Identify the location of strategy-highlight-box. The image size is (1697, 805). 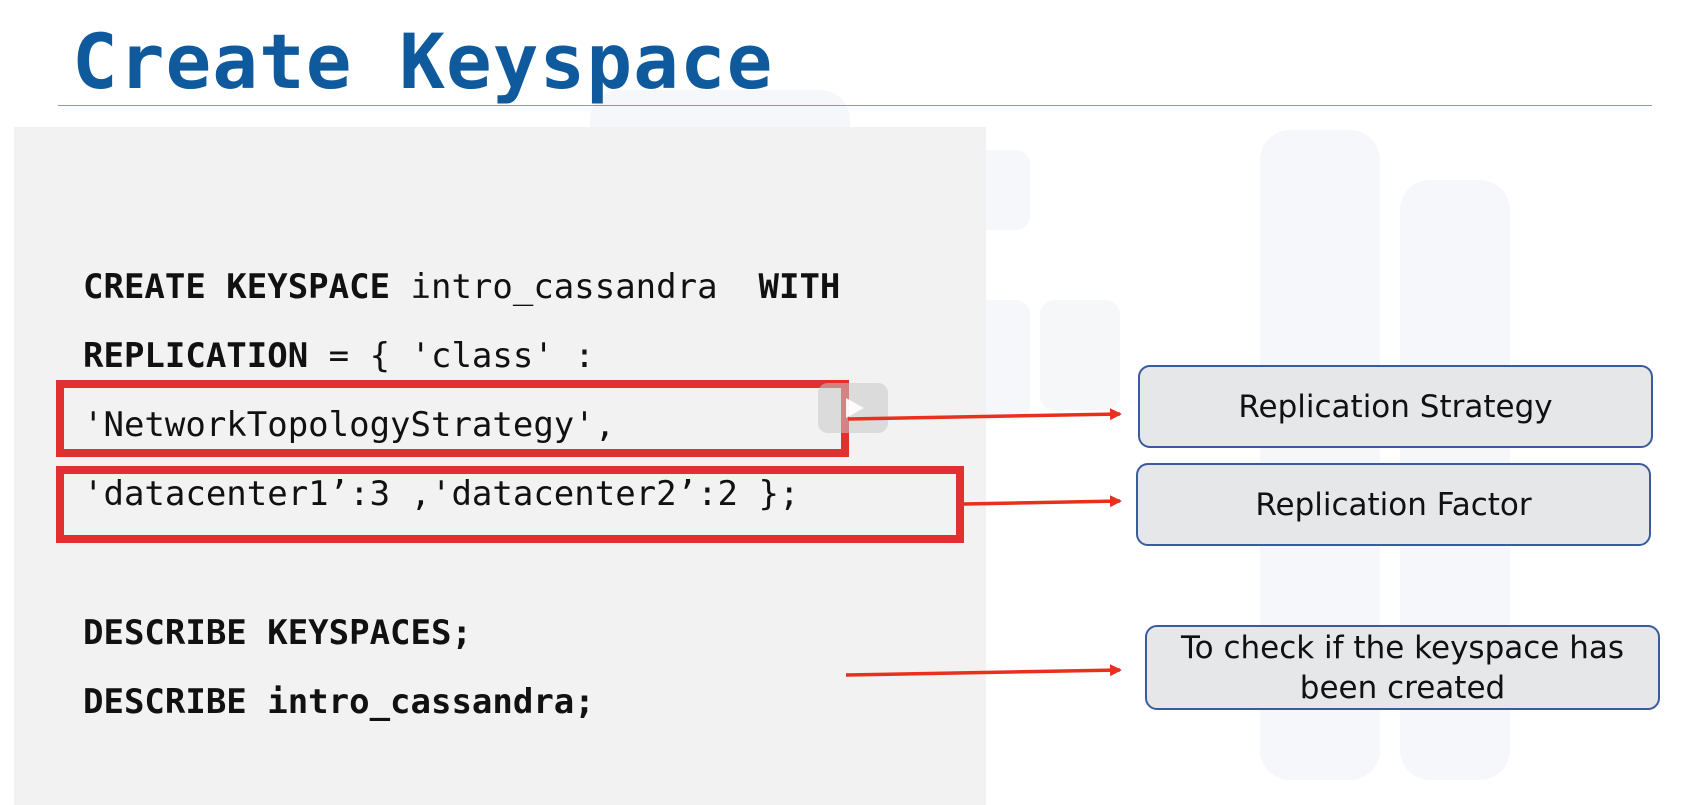
(452, 418).